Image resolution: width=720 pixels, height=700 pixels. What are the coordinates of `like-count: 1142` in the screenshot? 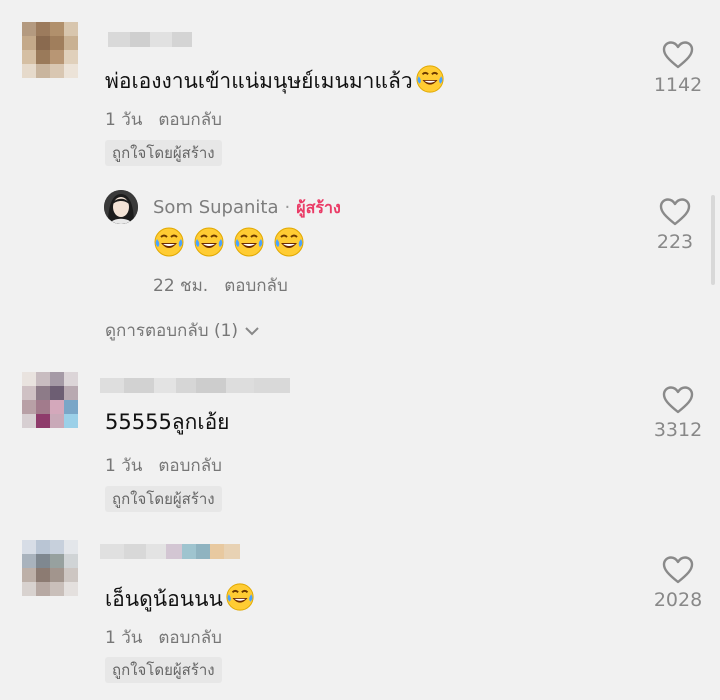 It's located at (678, 85).